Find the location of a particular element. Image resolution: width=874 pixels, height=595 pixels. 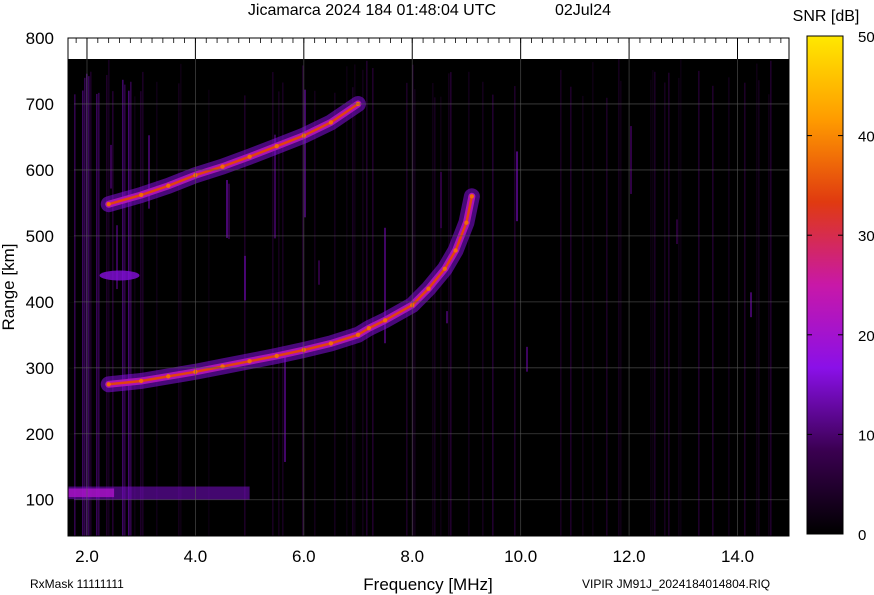

x-tick-label: 2.0 is located at coordinates (87, 556).